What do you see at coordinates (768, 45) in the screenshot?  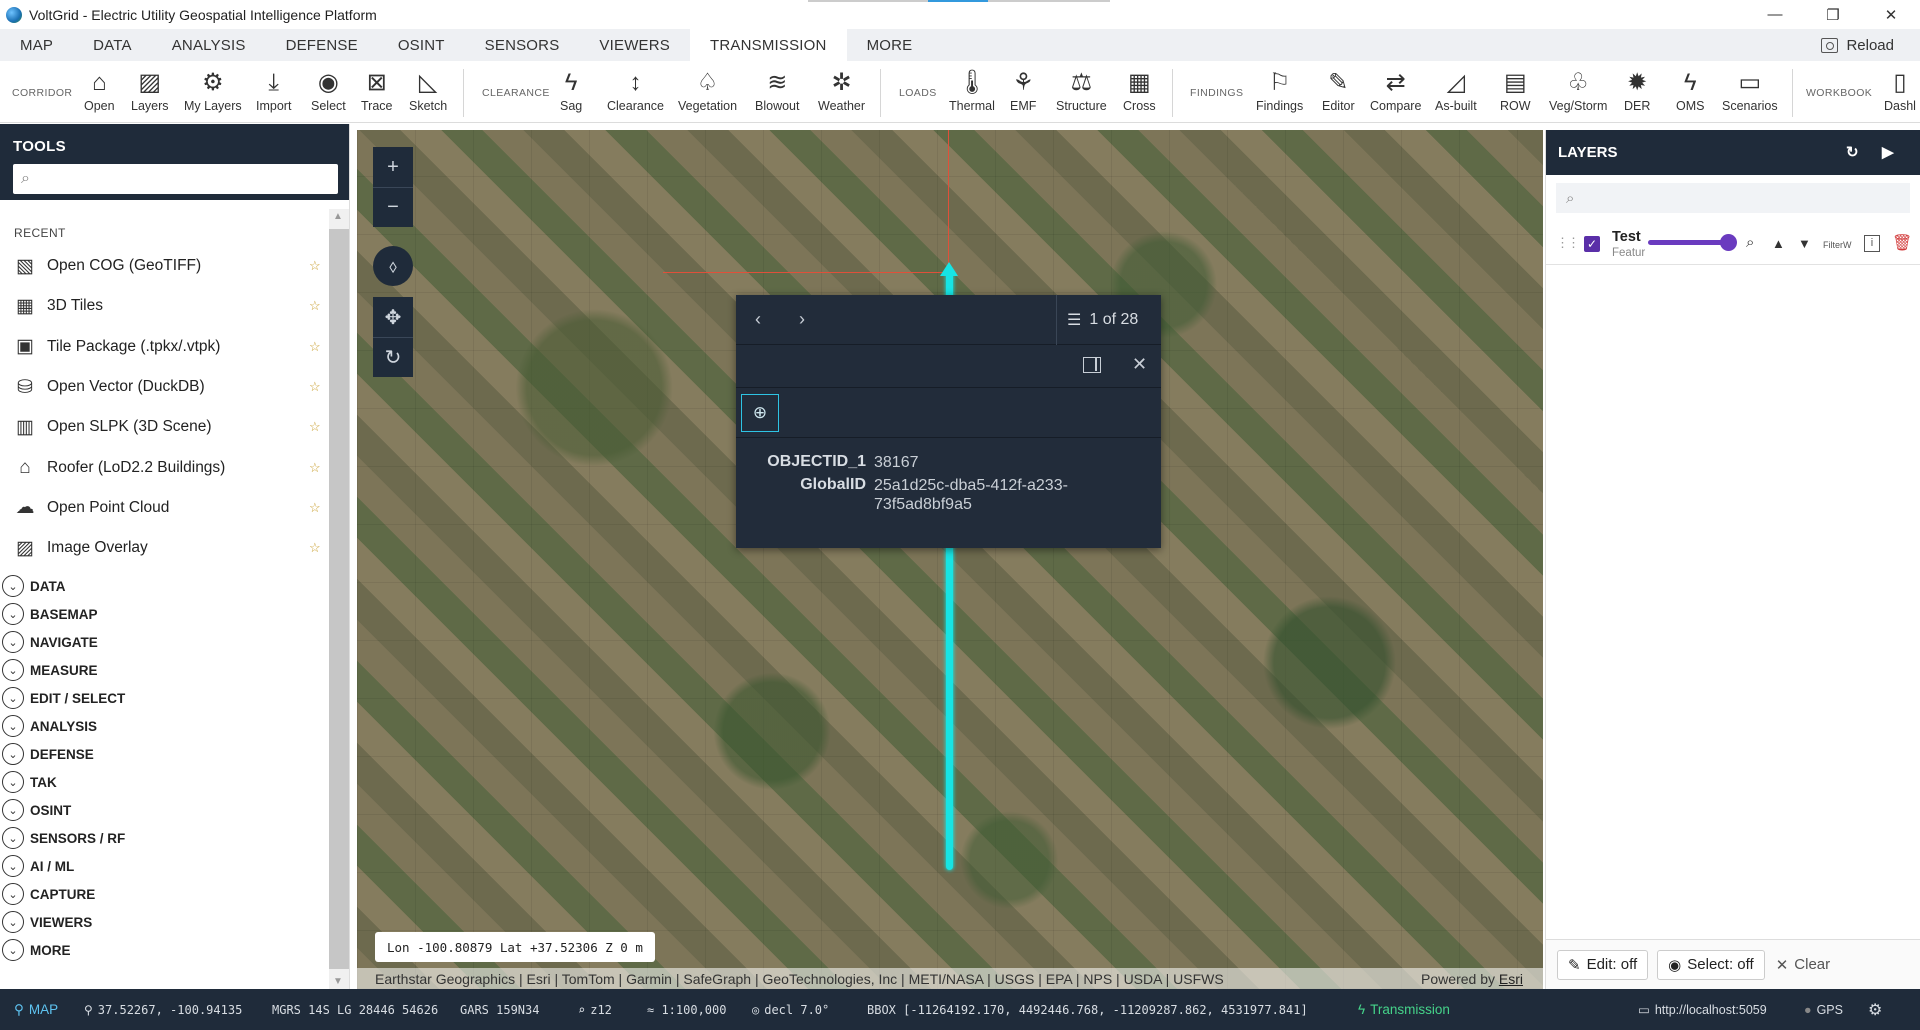 I see `menu-transmission: TRANSMISSION` at bounding box center [768, 45].